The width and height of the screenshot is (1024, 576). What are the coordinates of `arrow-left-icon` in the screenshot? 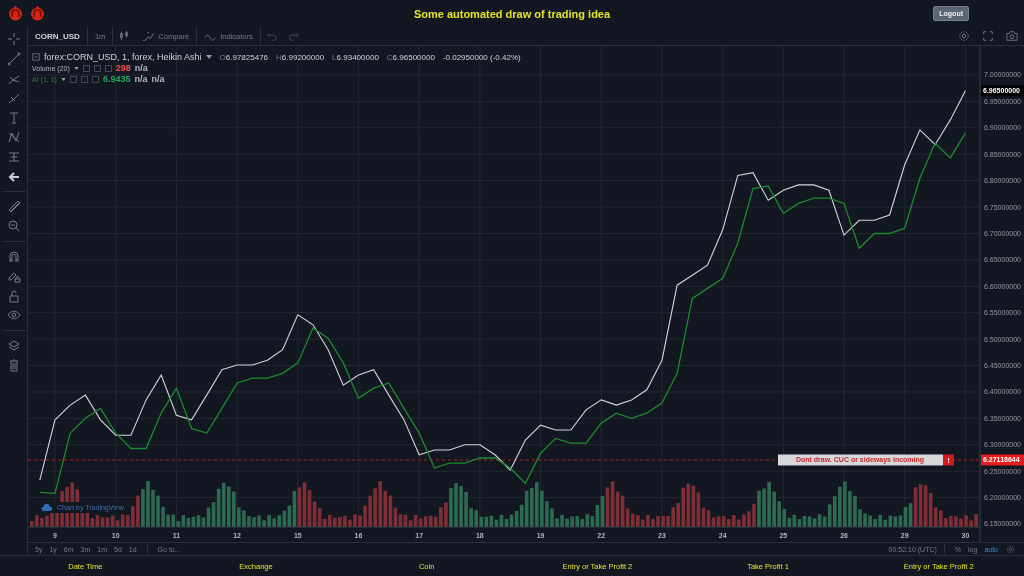 It's located at (13, 176).